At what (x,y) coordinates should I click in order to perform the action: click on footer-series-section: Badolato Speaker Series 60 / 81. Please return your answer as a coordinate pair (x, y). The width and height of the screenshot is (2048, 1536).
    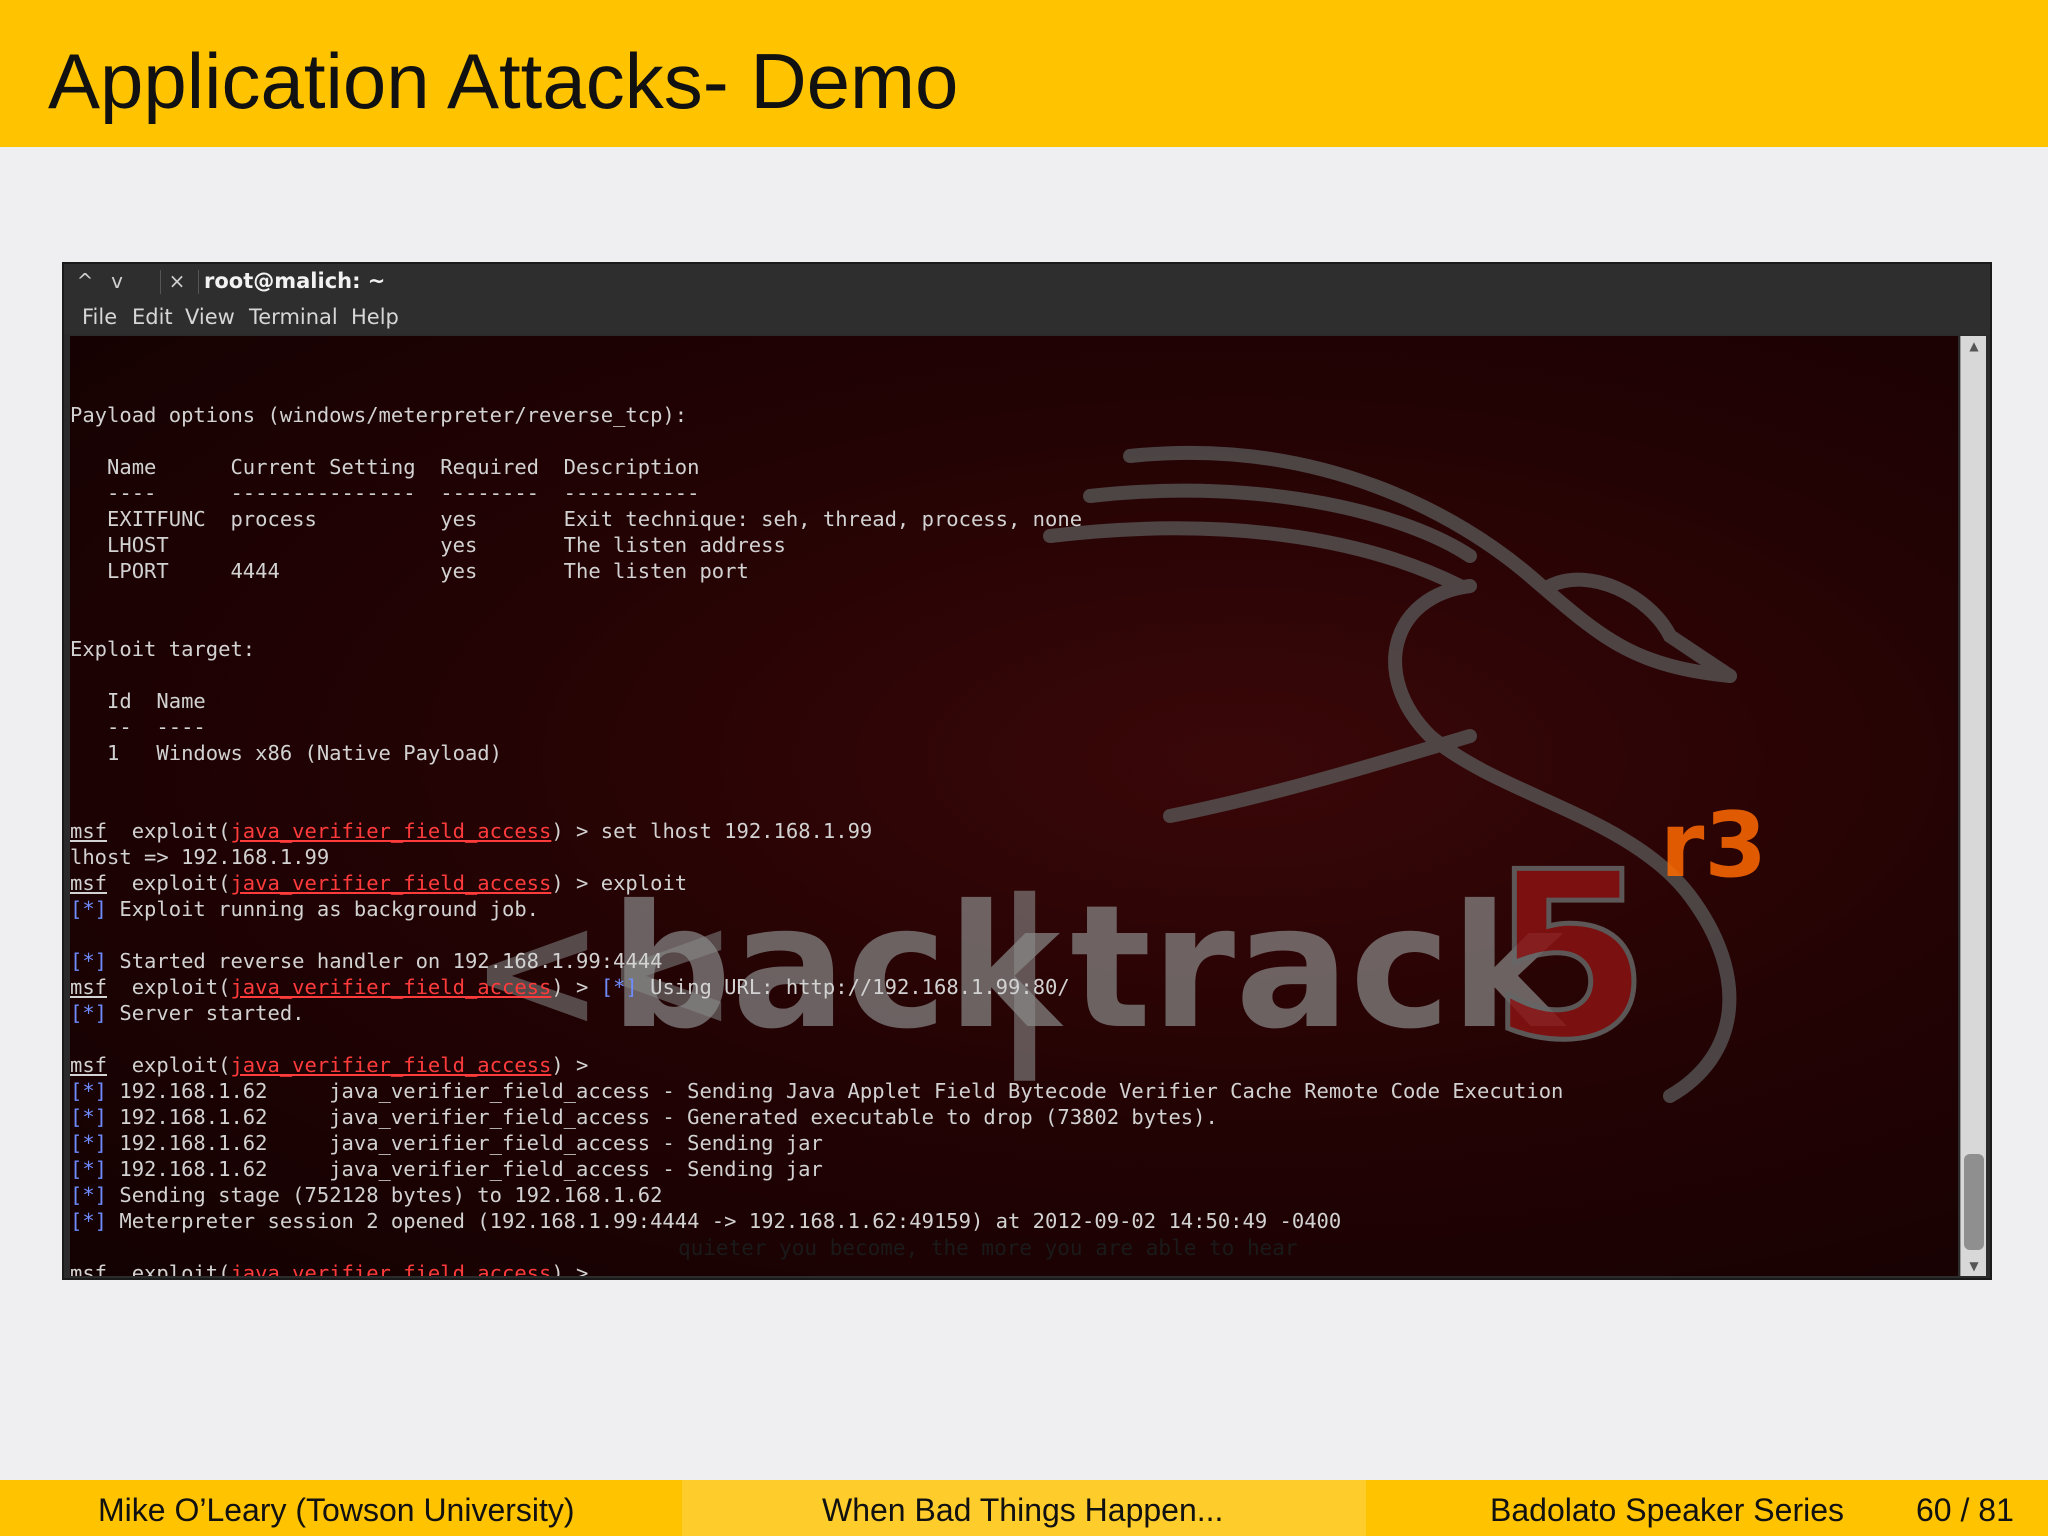
    Looking at the image, I should click on (1707, 1508).